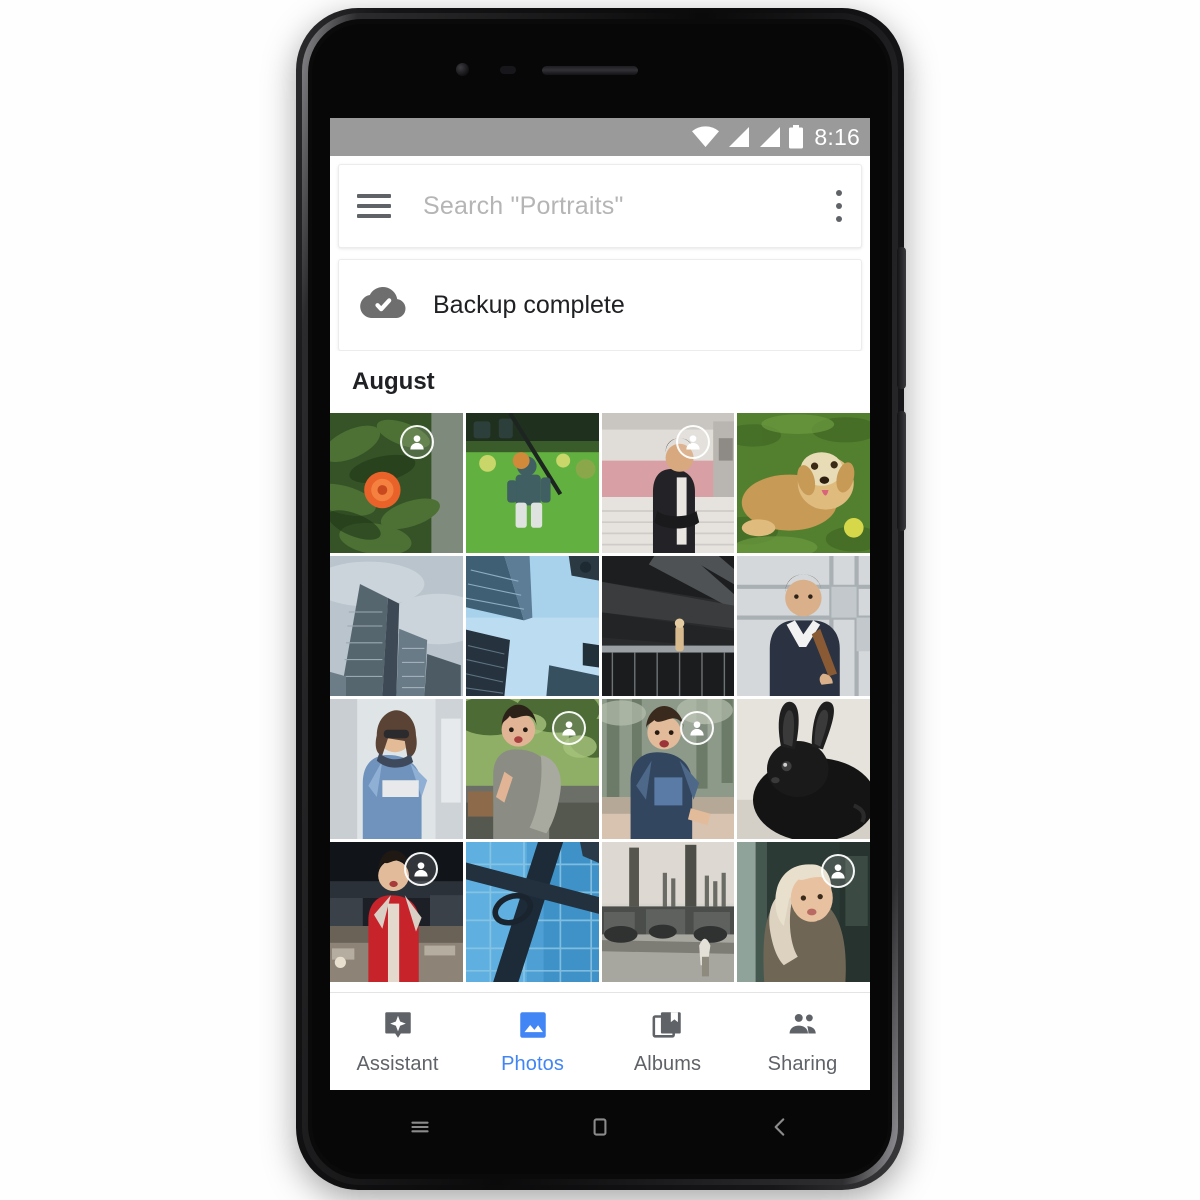 The width and height of the screenshot is (1200, 1200). I want to click on volume-rocker-button, so click(901, 318).